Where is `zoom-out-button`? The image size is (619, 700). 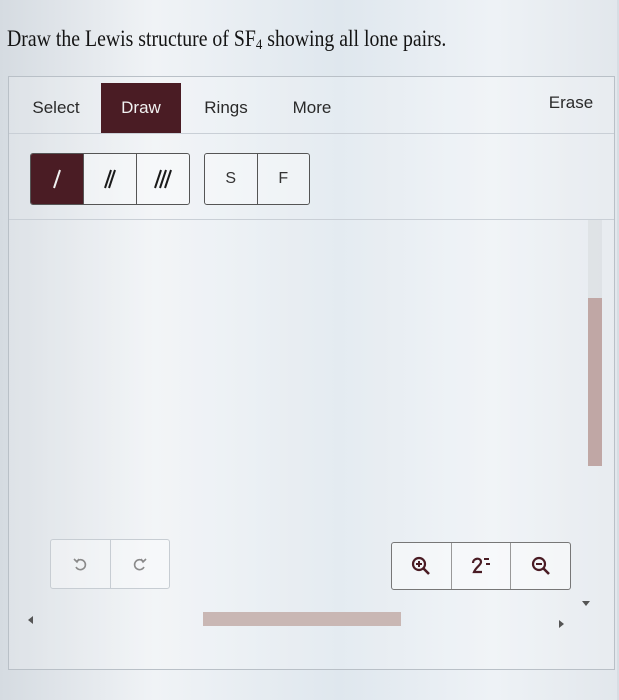 zoom-out-button is located at coordinates (540, 566).